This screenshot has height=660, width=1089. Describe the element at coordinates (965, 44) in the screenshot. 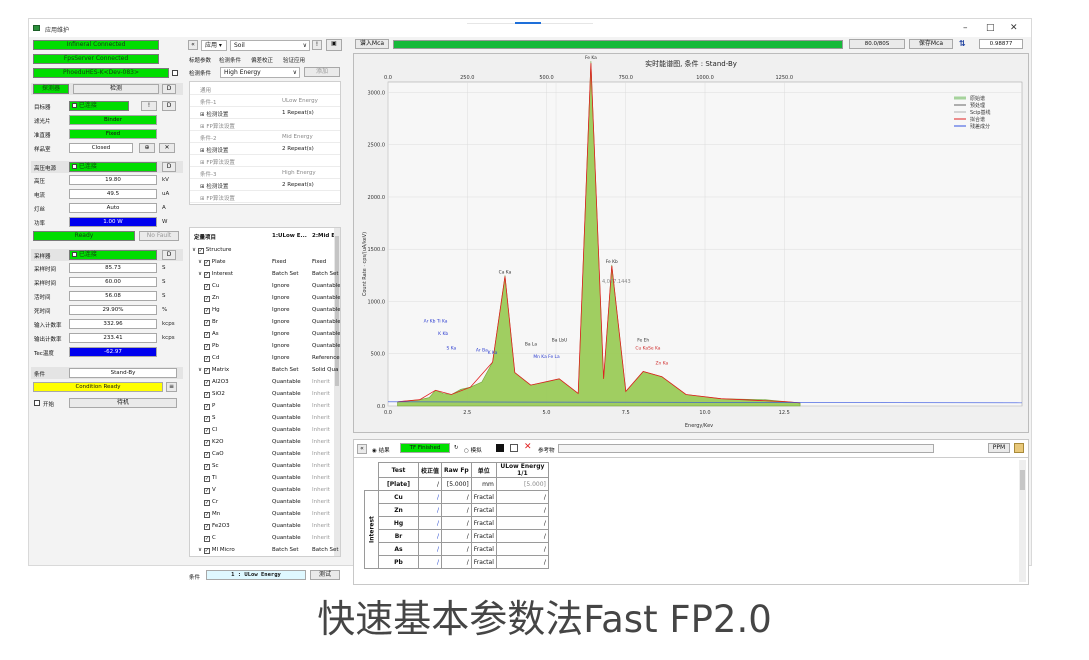

I see `sort-icon: ⇅` at that location.